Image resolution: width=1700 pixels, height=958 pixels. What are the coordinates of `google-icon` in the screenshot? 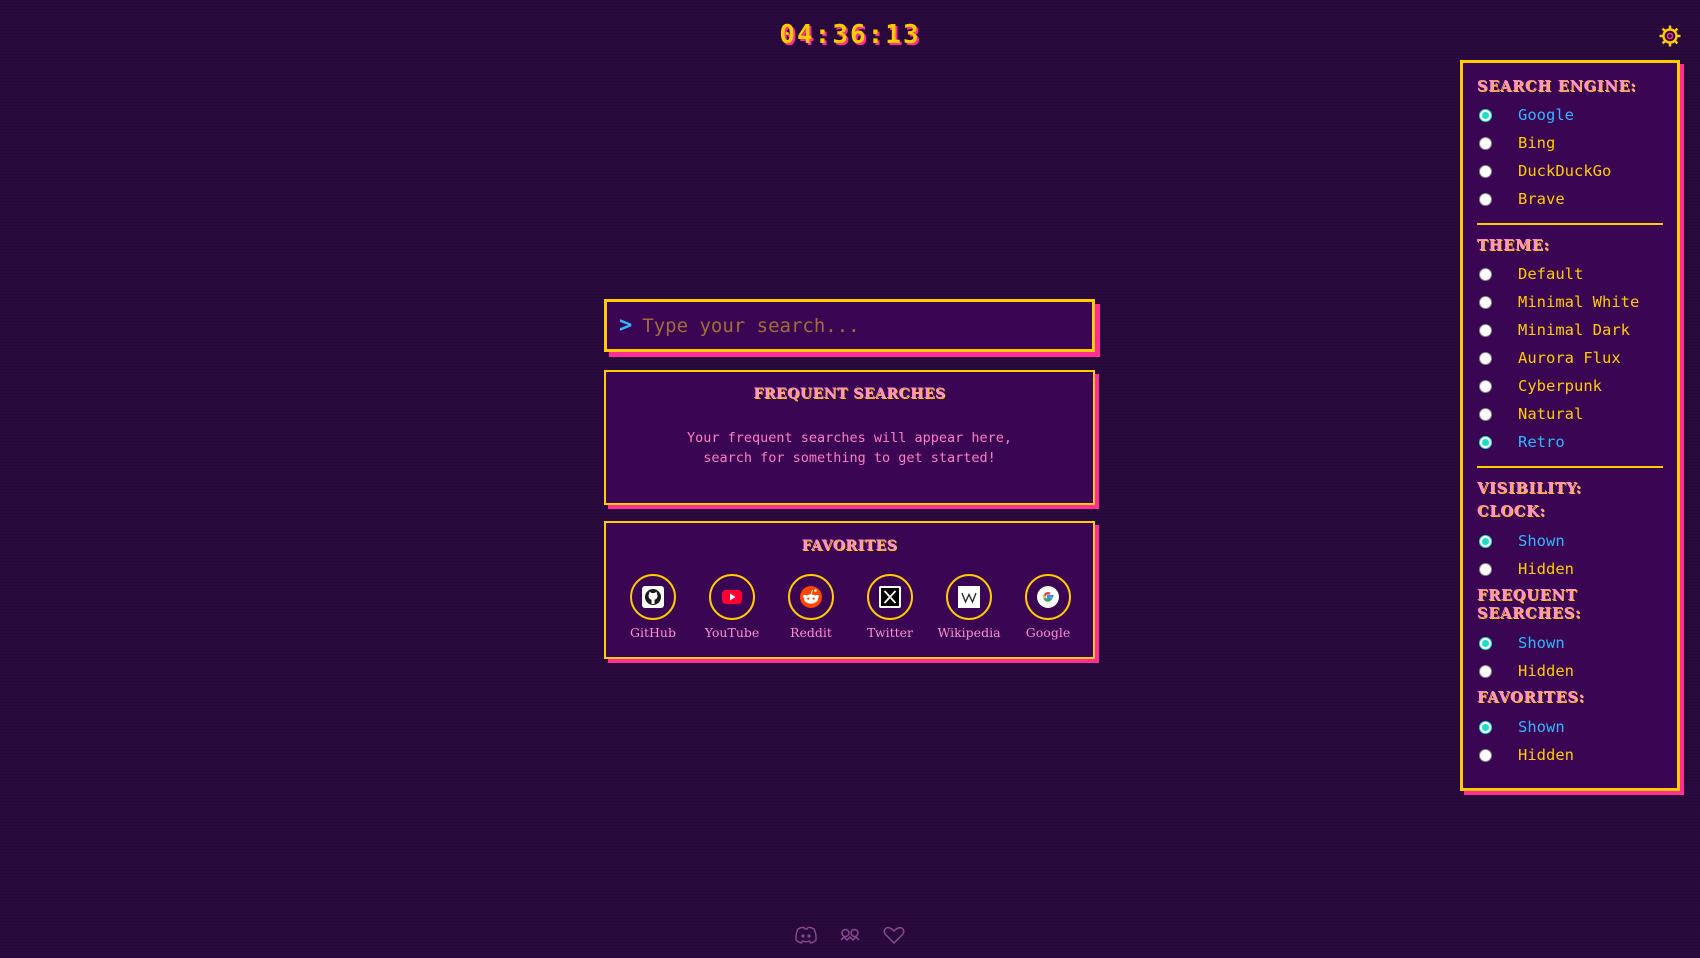 It's located at (1048, 597).